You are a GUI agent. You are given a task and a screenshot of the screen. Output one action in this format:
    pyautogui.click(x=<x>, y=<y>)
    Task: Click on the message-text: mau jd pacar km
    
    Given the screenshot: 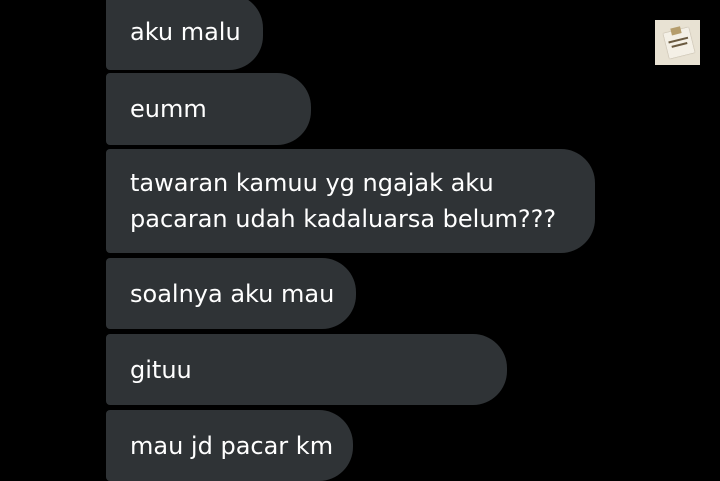 What is the action you would take?
    pyautogui.click(x=232, y=445)
    